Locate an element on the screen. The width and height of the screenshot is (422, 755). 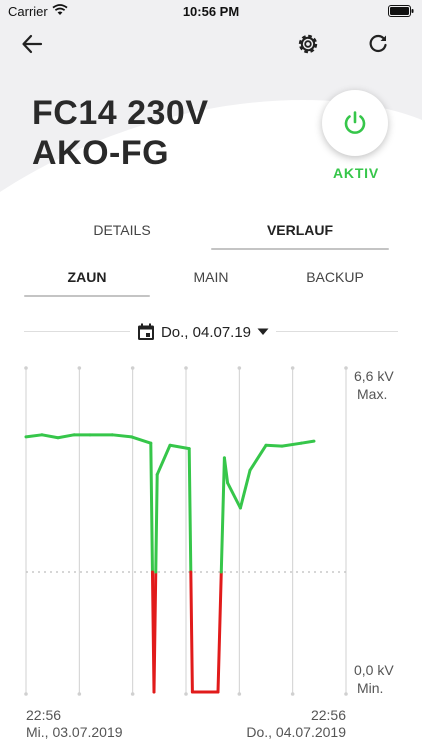
y-max-label: 6,6 kV is located at coordinates (374, 376).